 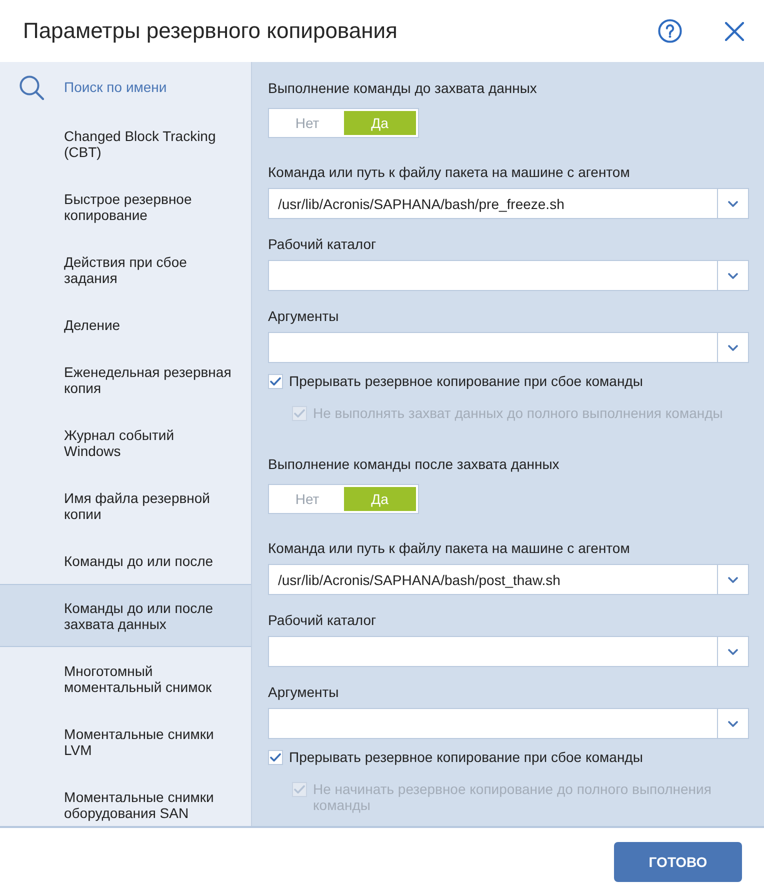 What do you see at coordinates (31, 87) in the screenshot?
I see `search-icon` at bounding box center [31, 87].